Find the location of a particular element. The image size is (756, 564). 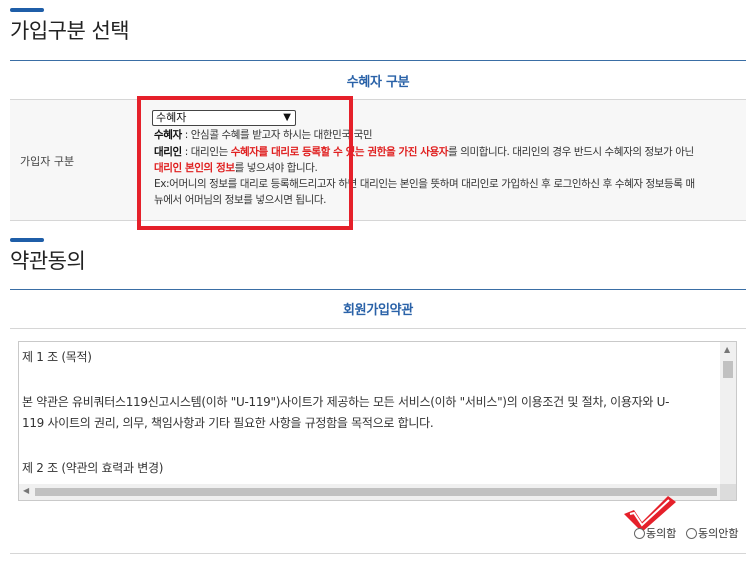

terms-bottom-line is located at coordinates (378, 553).